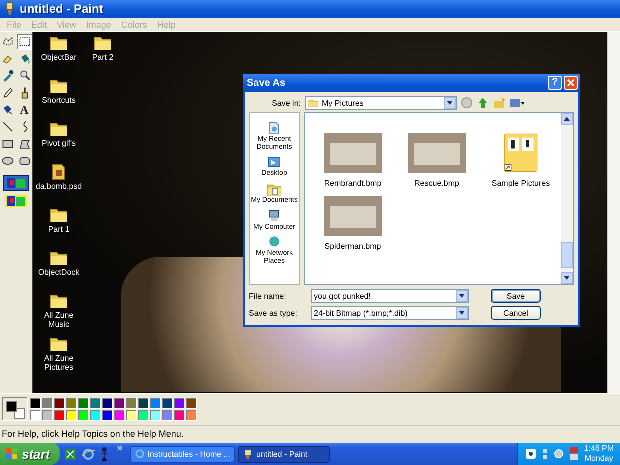 Image resolution: width=620 pixels, height=465 pixels. I want to click on place-icon, so click(274, 216).